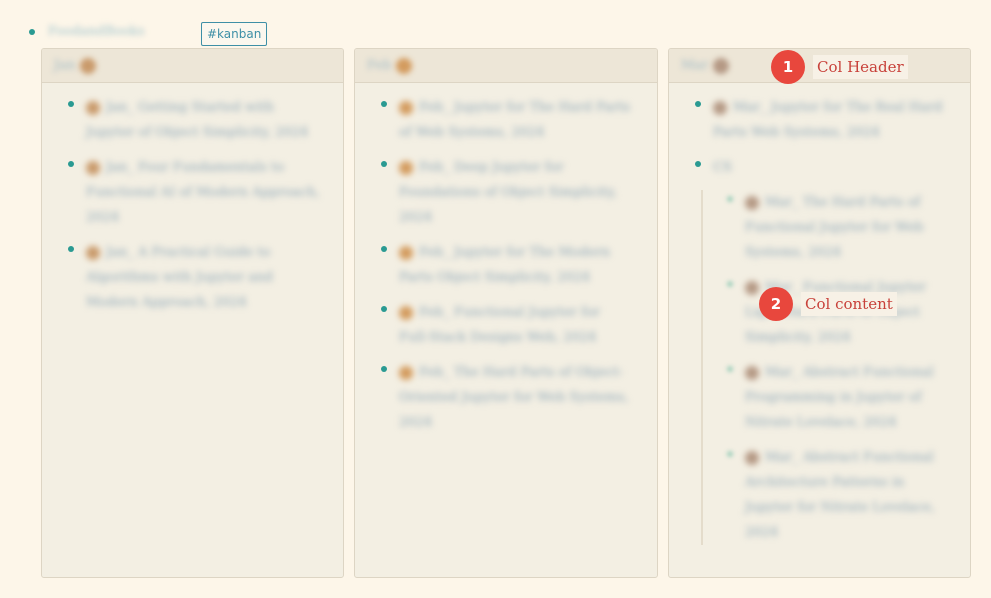  I want to click on annotation-col-content: 2 Col content, so click(828, 304).